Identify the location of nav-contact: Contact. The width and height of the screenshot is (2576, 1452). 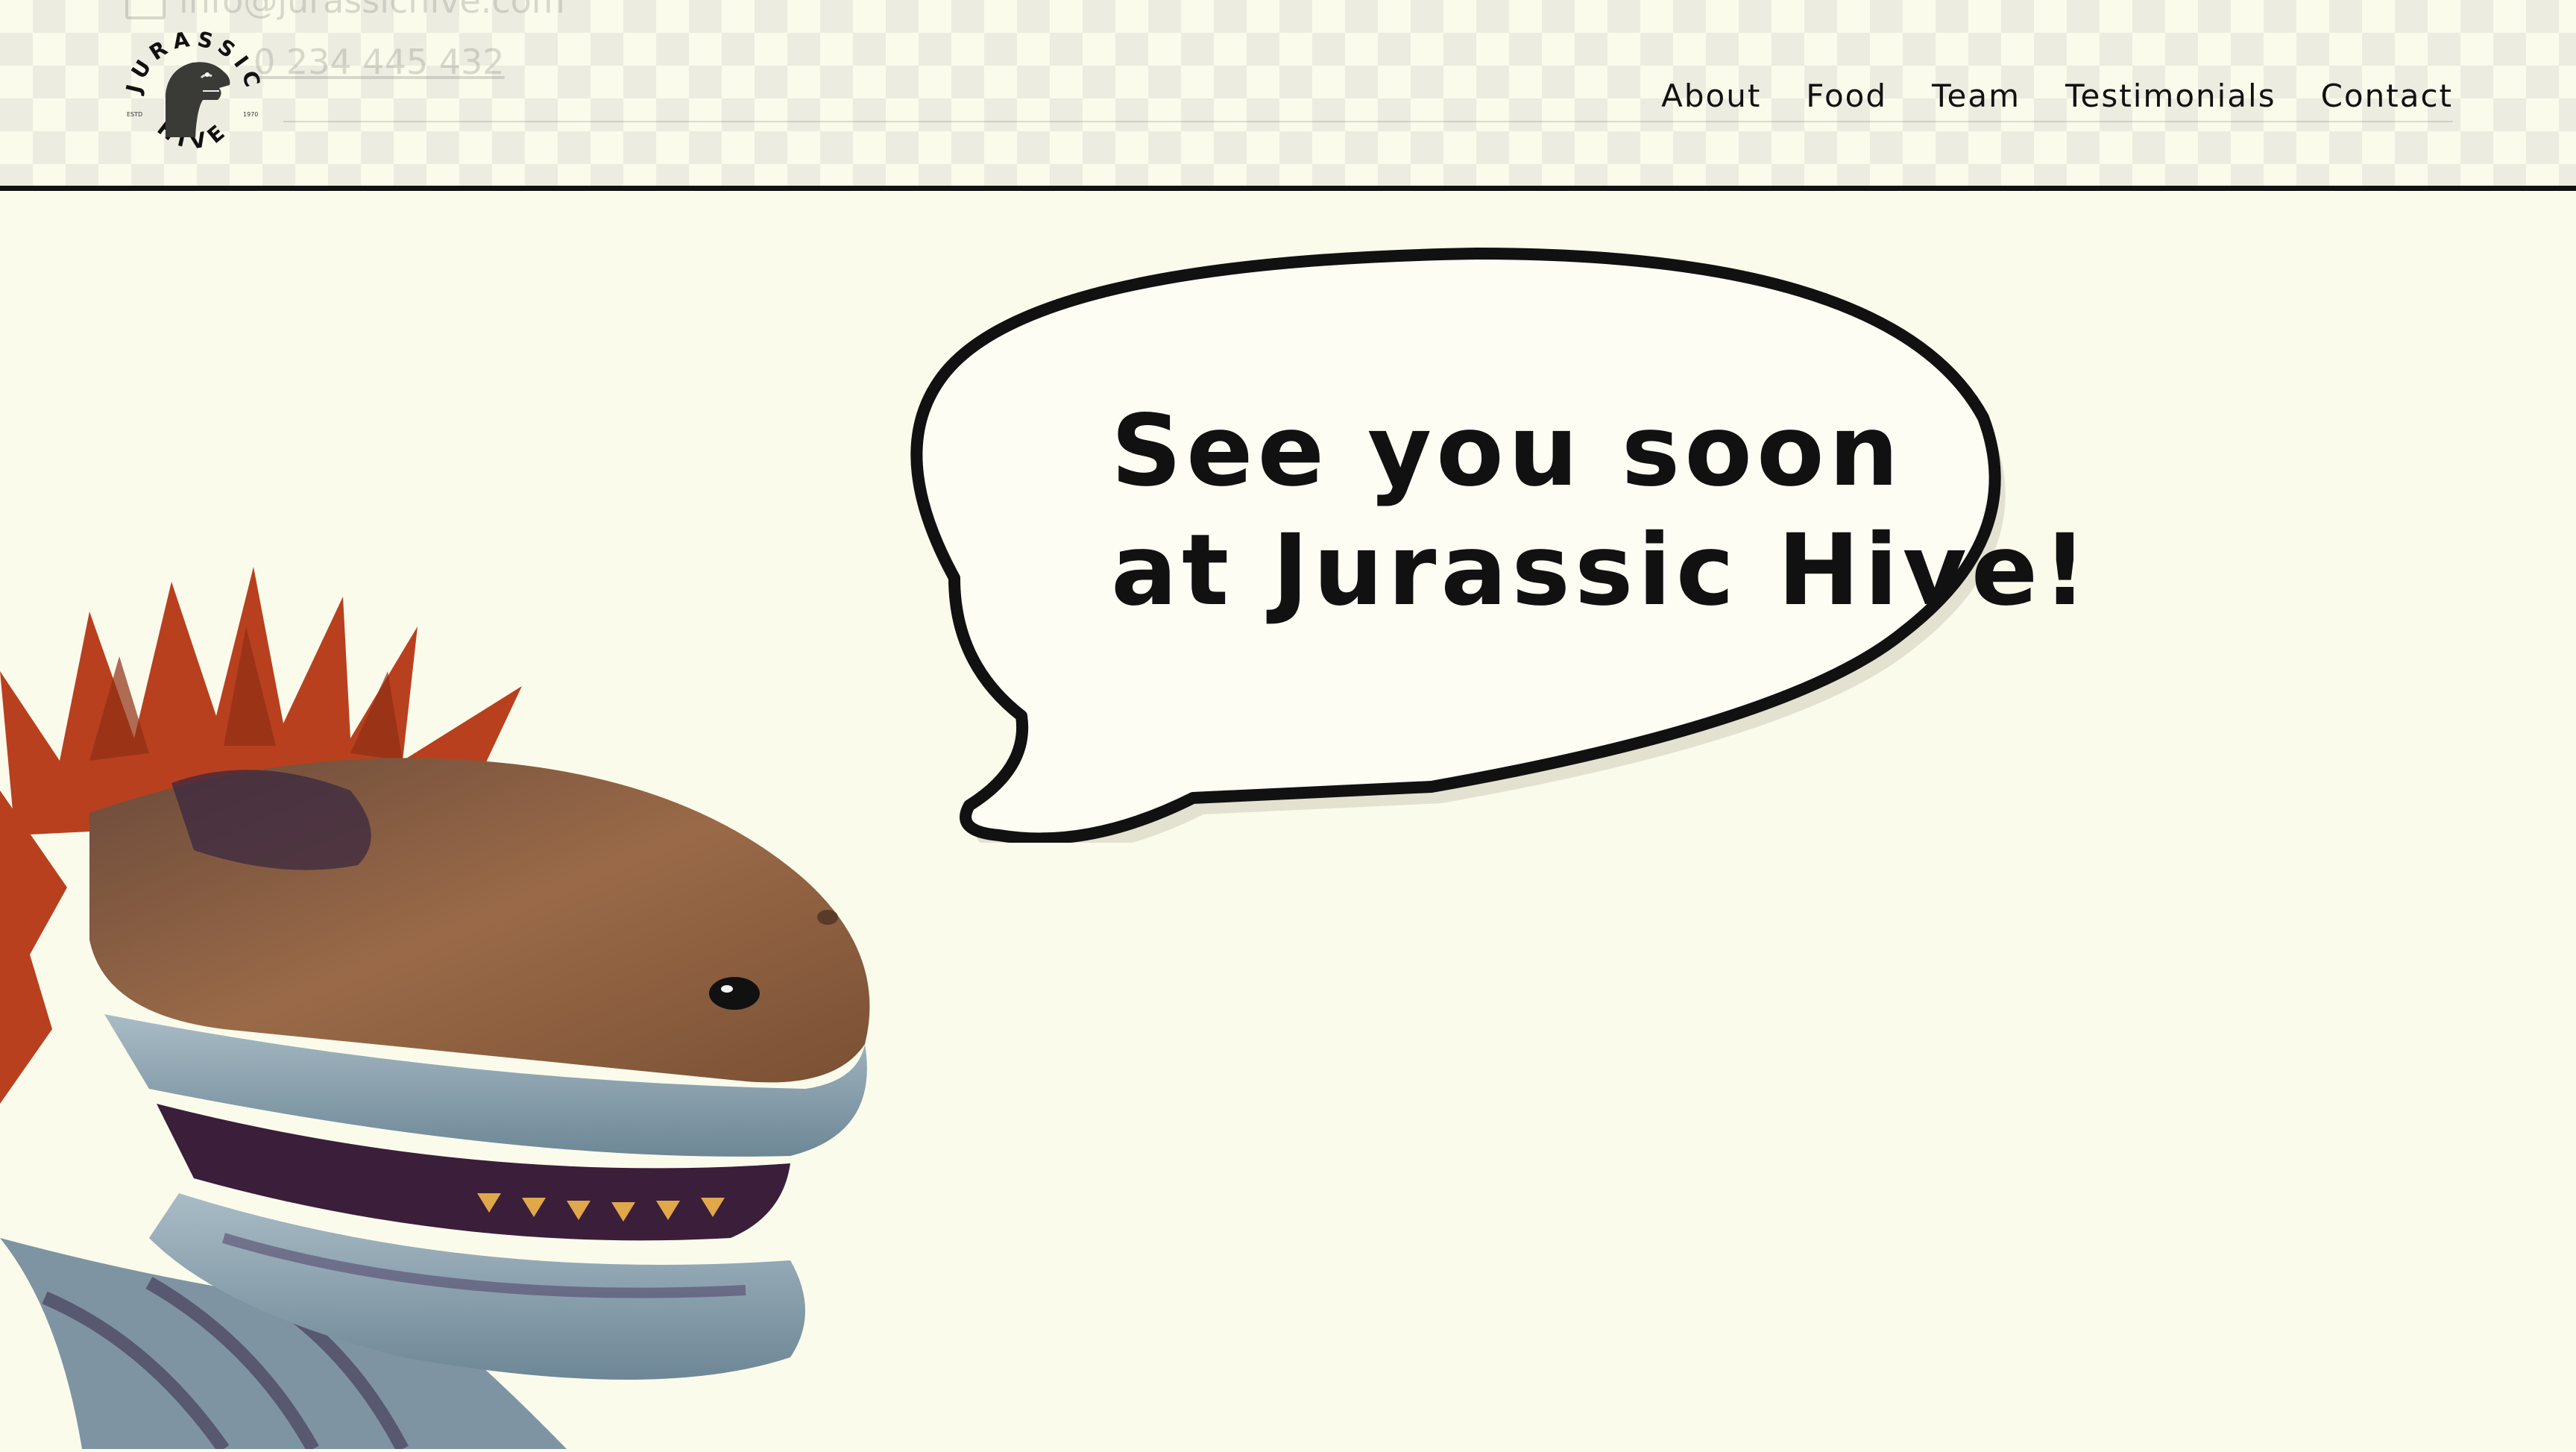
(2387, 96).